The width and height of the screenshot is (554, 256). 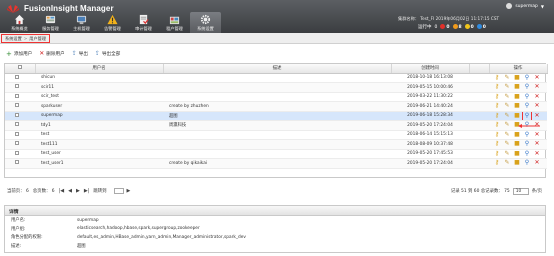 I want to click on breadcrumb-system-settings: 系统设置, so click(x=13, y=39).